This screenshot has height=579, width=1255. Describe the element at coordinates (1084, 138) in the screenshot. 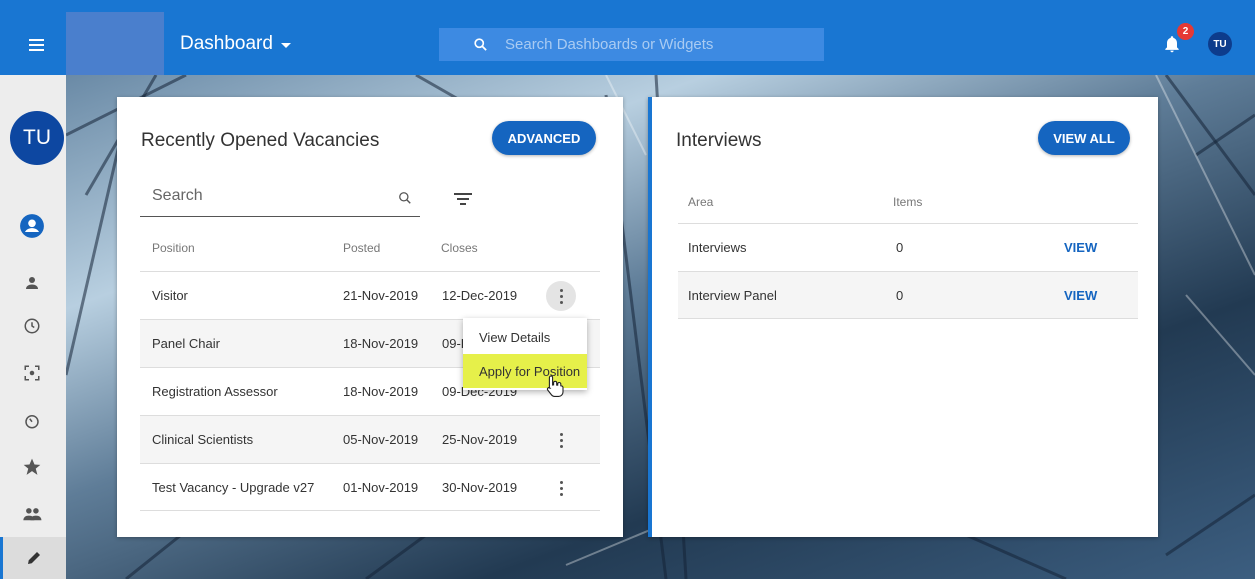

I see `view-all-button: VIEW ALL` at that location.